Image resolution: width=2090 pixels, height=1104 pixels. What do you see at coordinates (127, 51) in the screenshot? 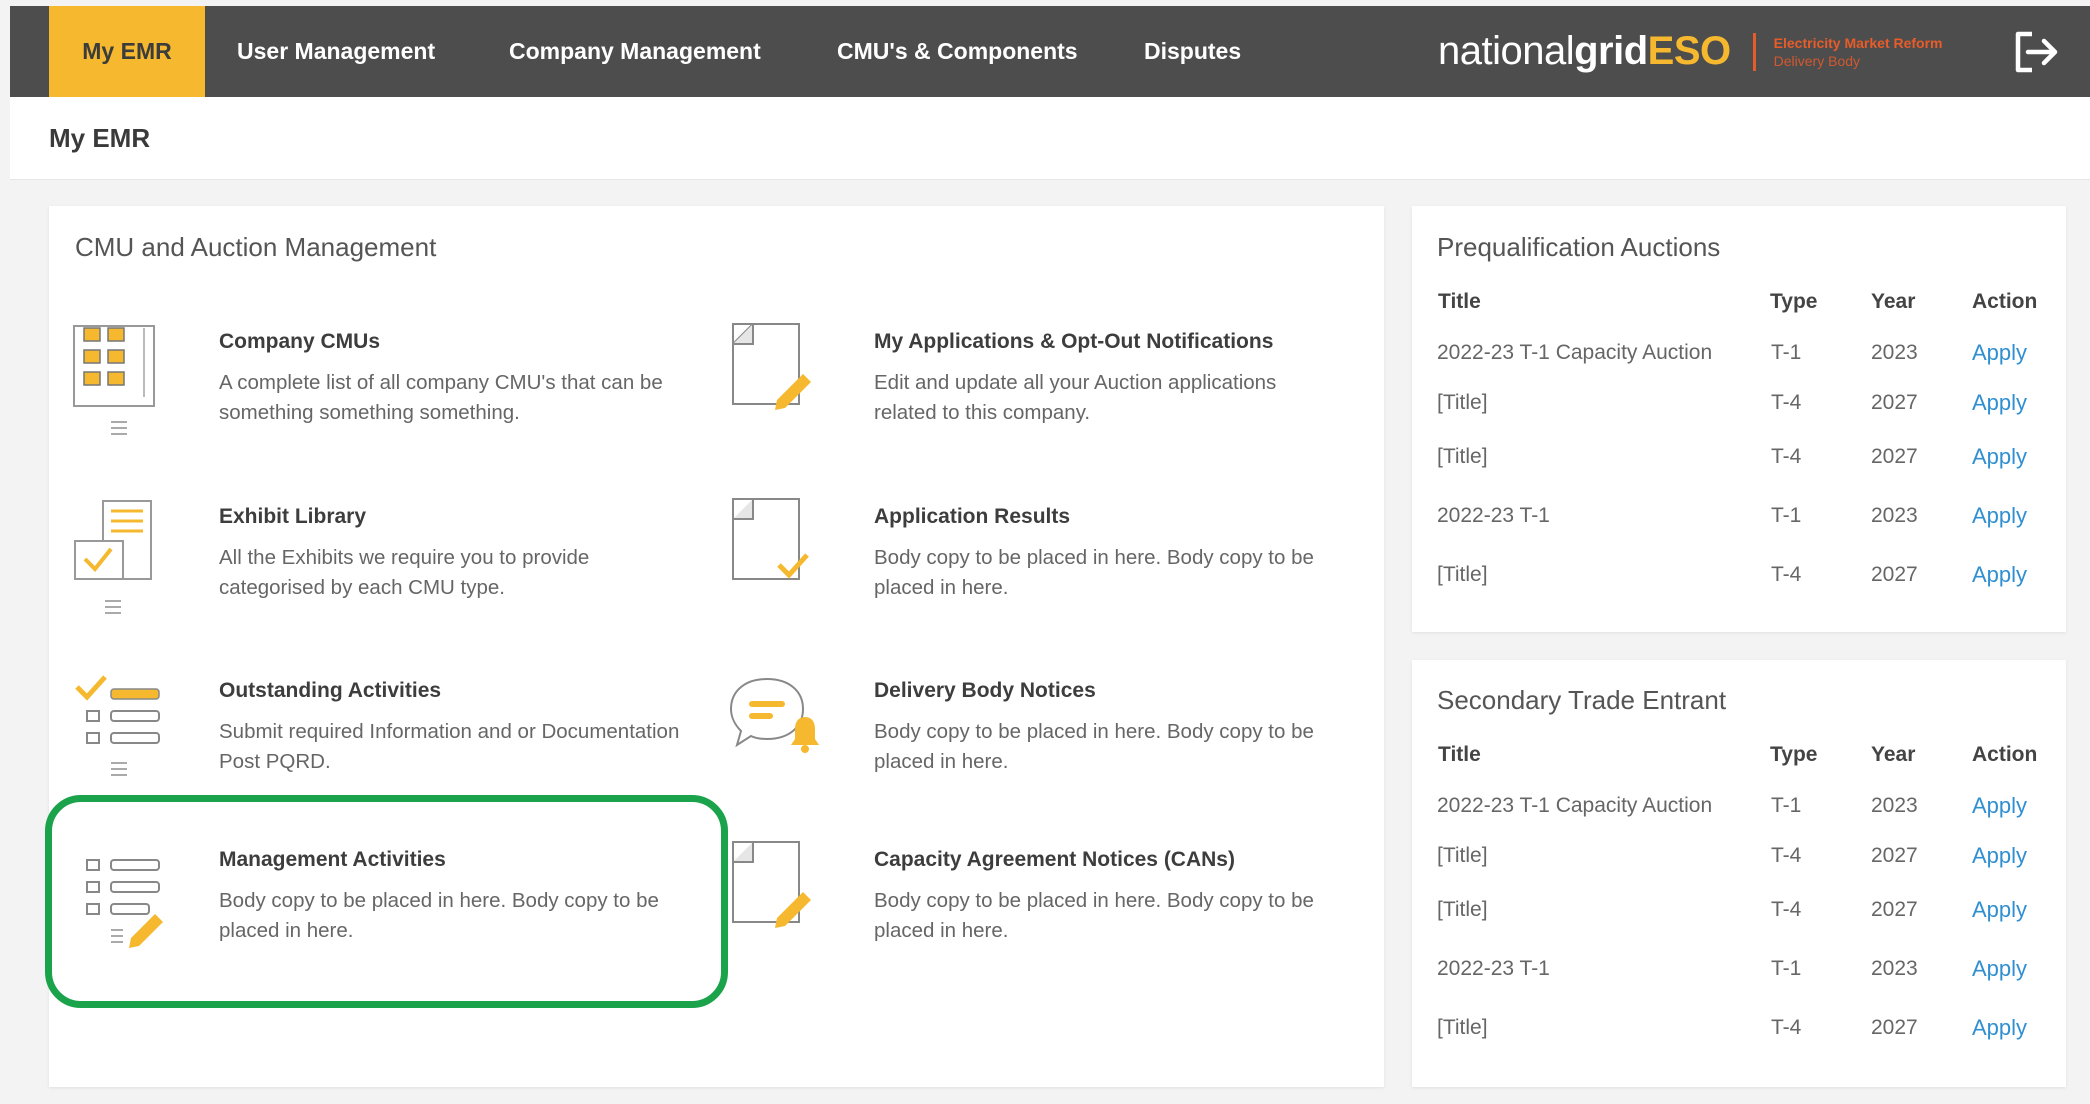
I see `nav-my-emr: My EMR` at bounding box center [127, 51].